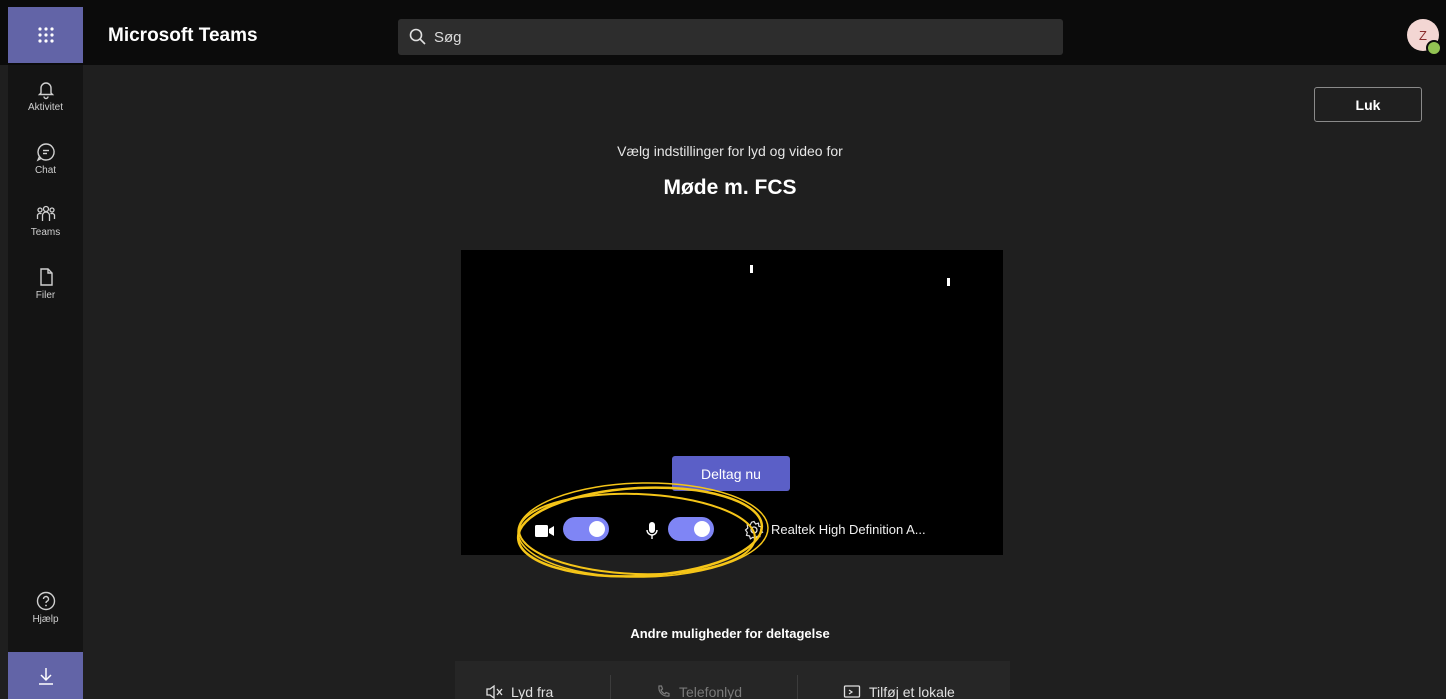 The width and height of the screenshot is (1446, 699). What do you see at coordinates (730, 187) in the screenshot?
I see `meeting-title: Møde m. FCS` at bounding box center [730, 187].